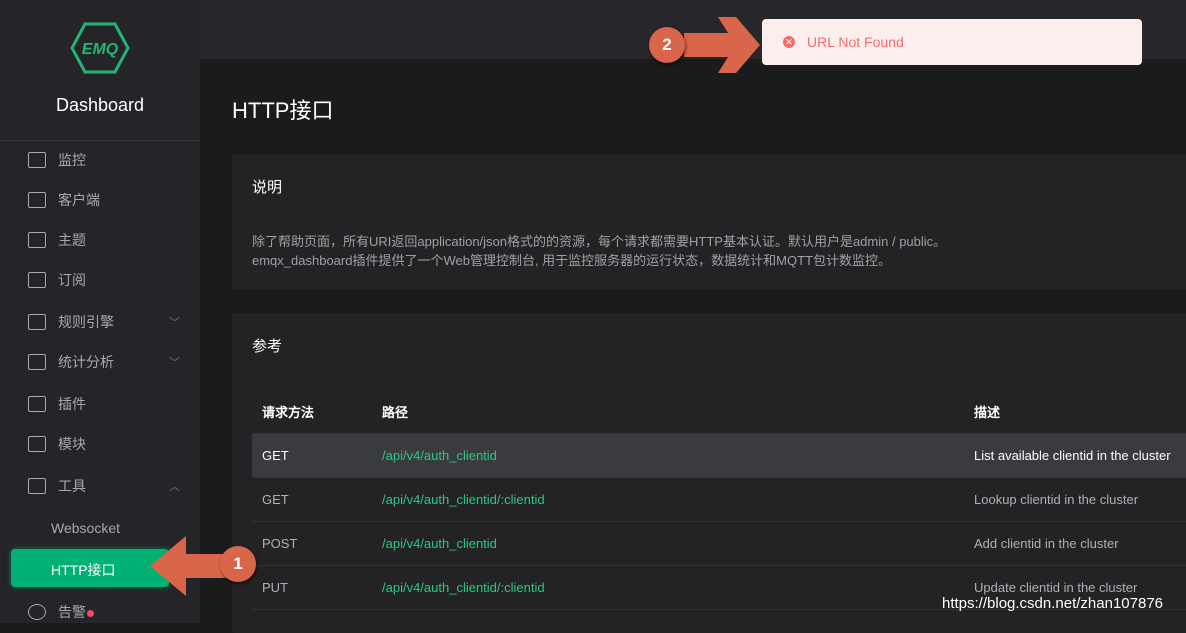  I want to click on analysis-icon, so click(37, 362).